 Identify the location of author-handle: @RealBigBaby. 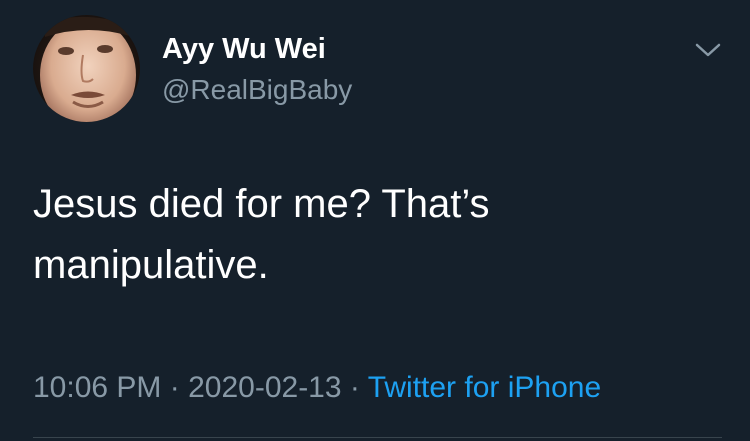
(257, 90).